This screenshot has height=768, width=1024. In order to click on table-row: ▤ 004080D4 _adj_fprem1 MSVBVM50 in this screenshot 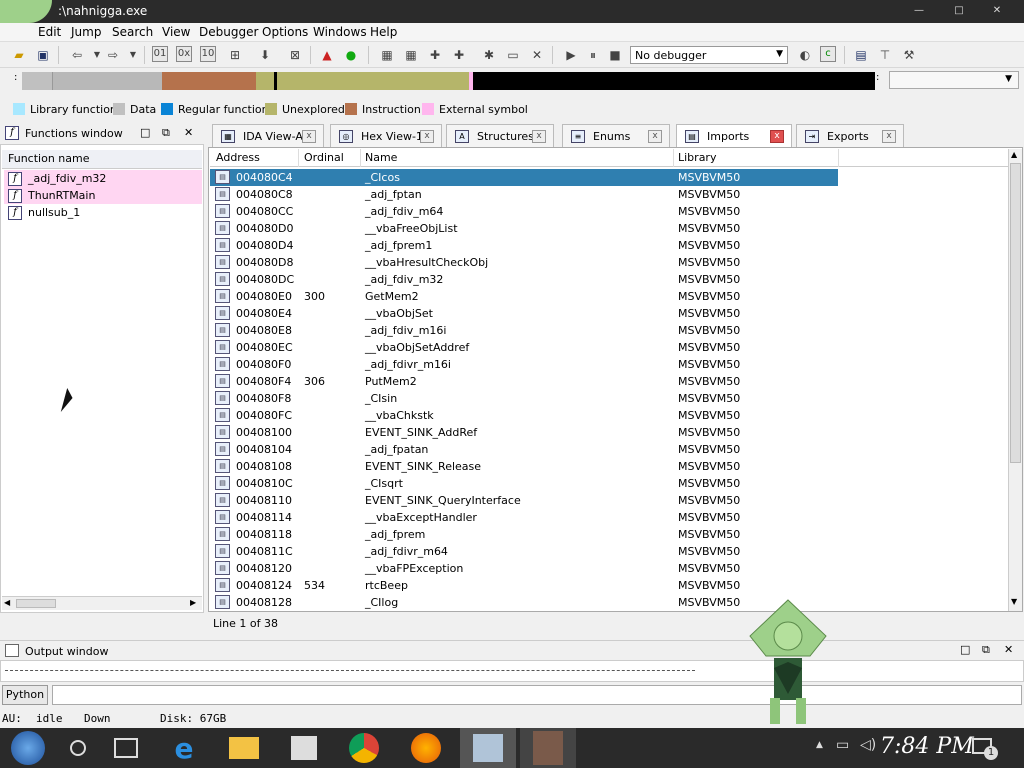, I will do `click(524, 245)`.